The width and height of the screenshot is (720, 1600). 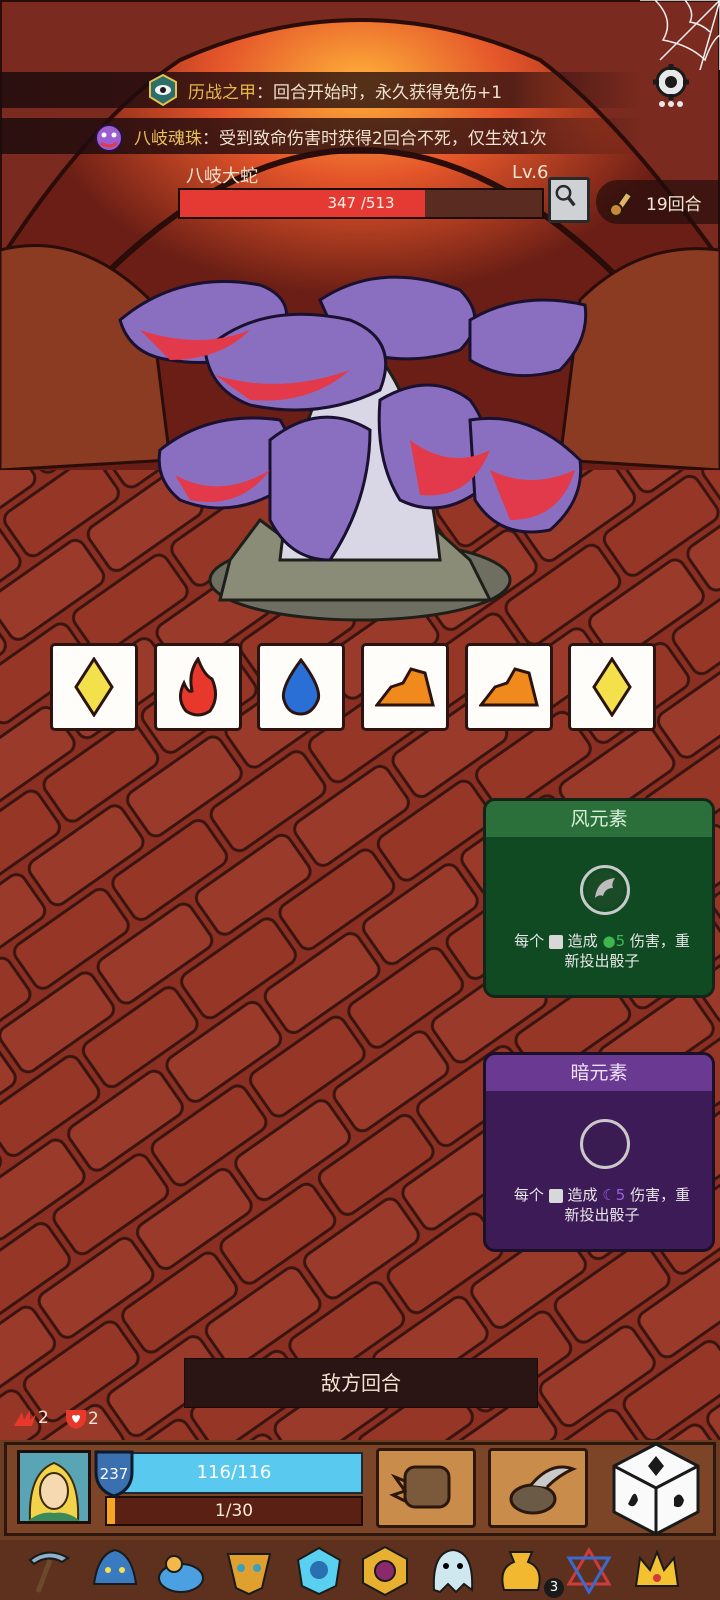 I want to click on ice-crest-relic-icon, so click(x=319, y=1571).